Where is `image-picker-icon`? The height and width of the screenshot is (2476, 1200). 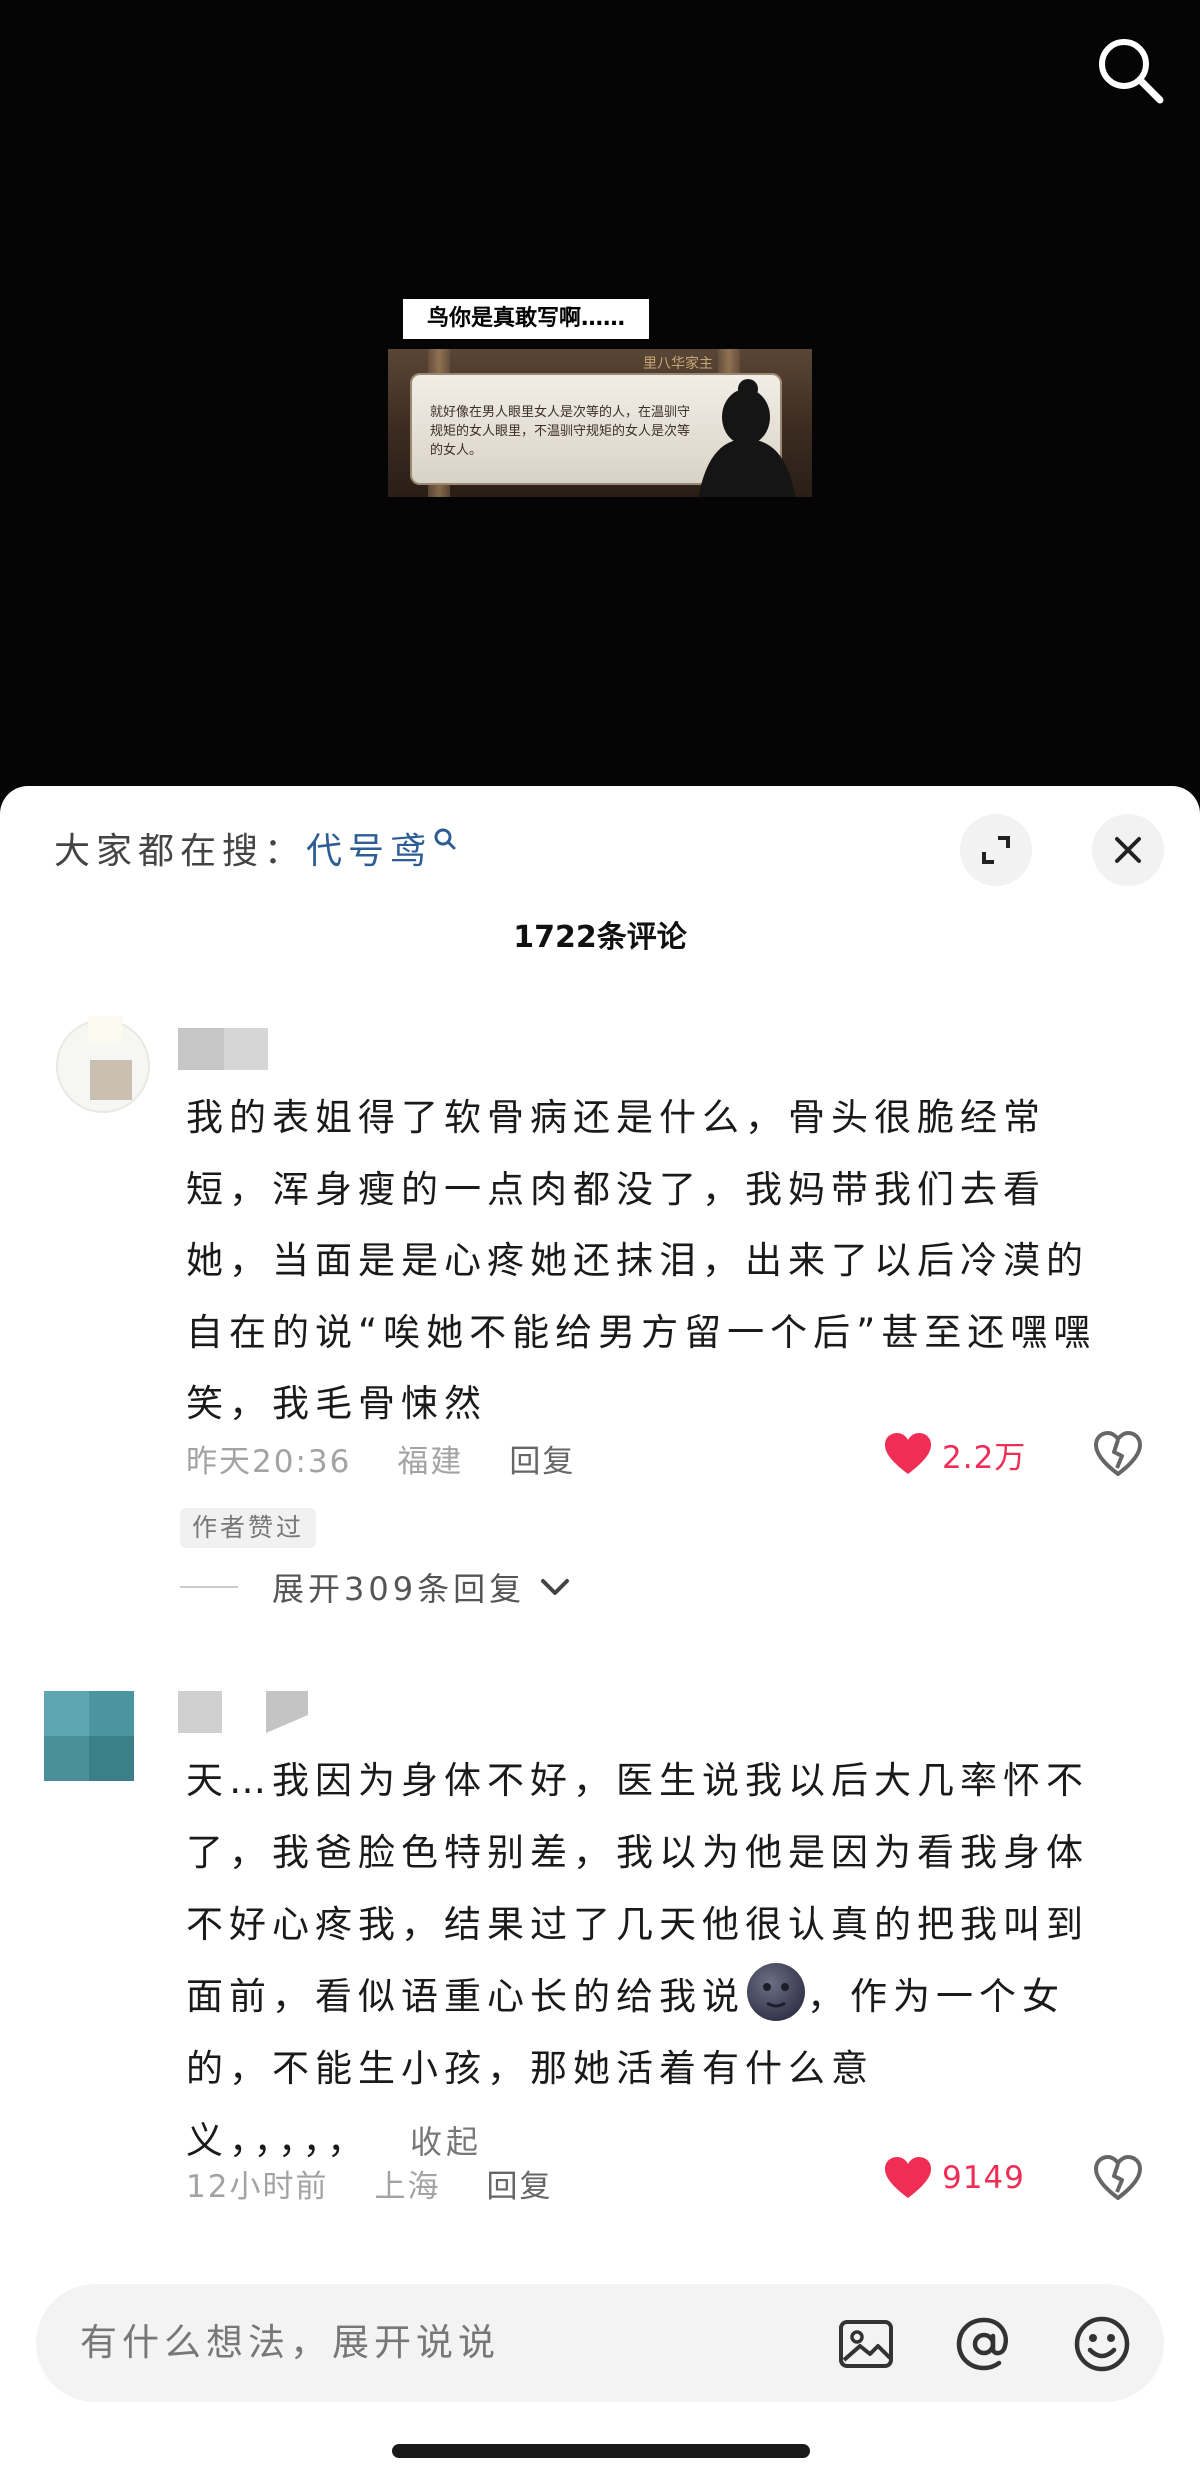
image-picker-icon is located at coordinates (866, 2344).